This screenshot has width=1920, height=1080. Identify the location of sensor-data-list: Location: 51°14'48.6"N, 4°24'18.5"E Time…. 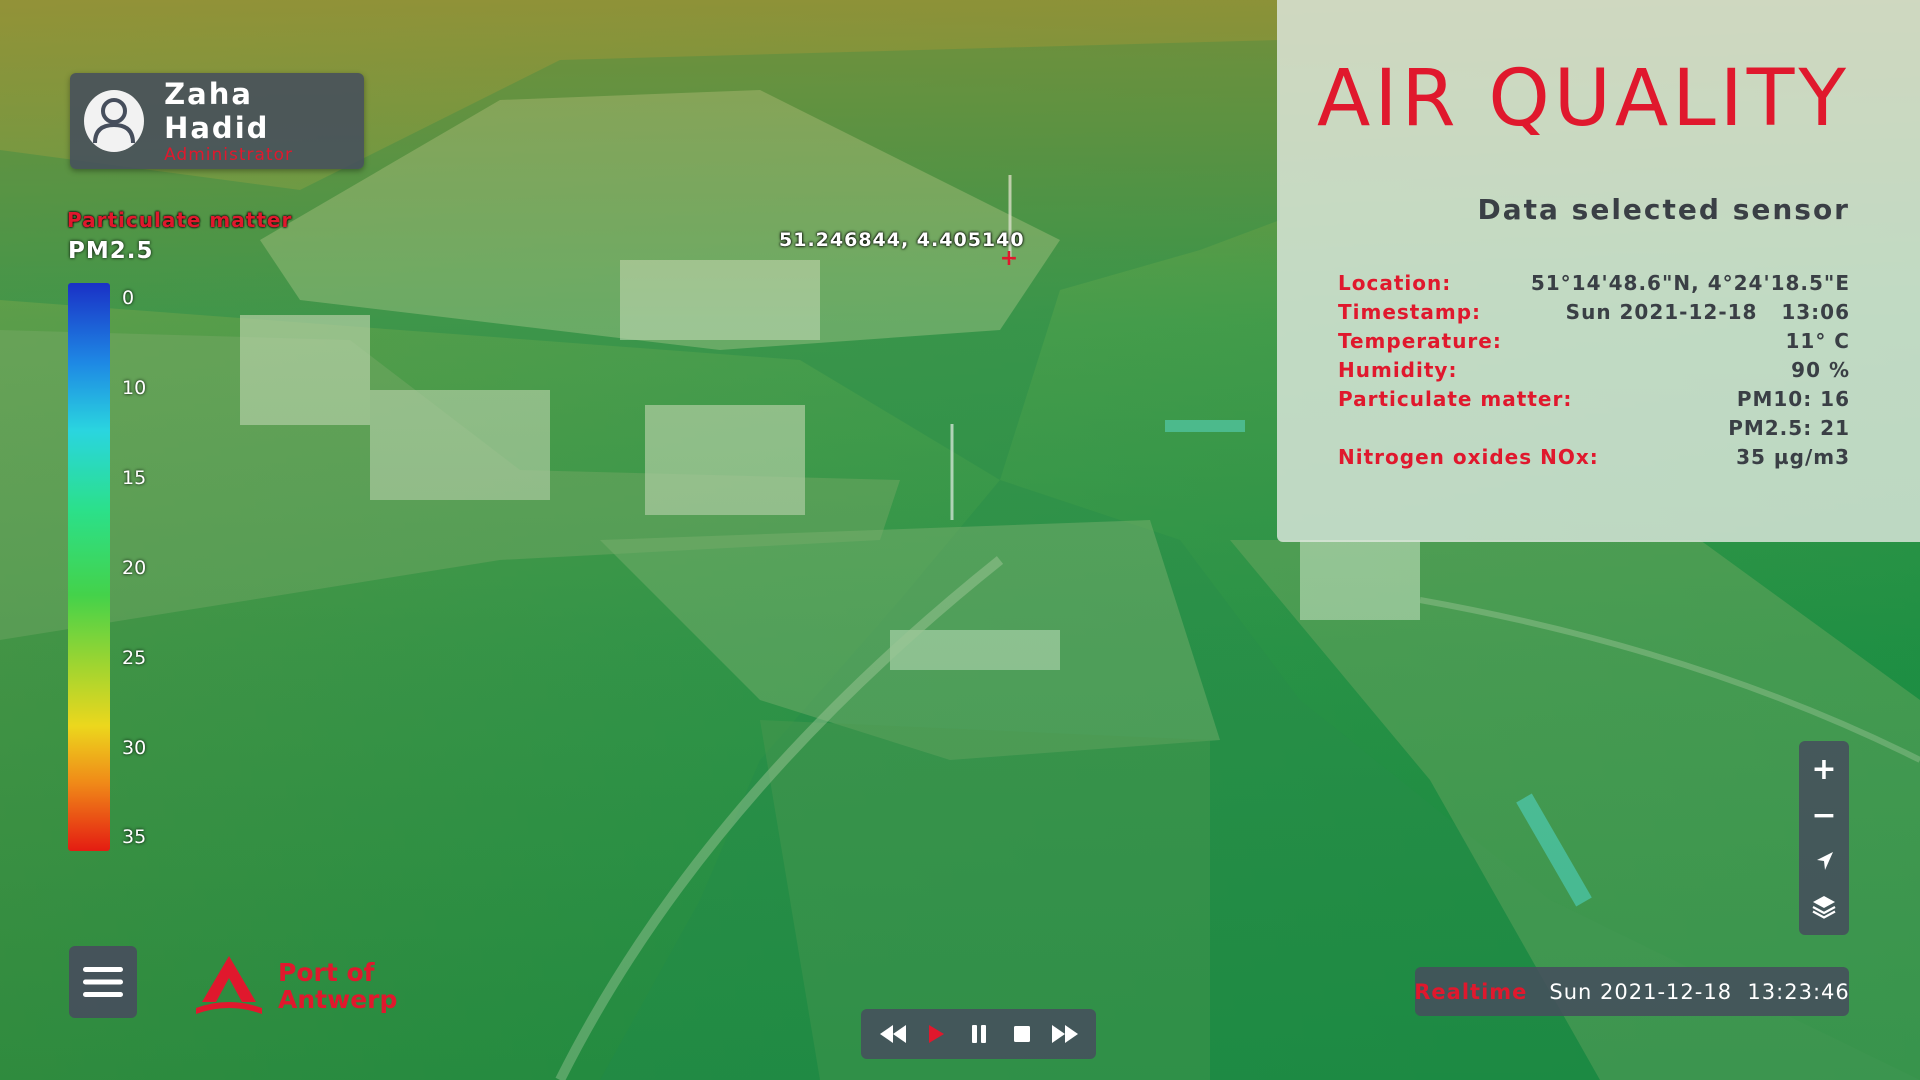
(1594, 369).